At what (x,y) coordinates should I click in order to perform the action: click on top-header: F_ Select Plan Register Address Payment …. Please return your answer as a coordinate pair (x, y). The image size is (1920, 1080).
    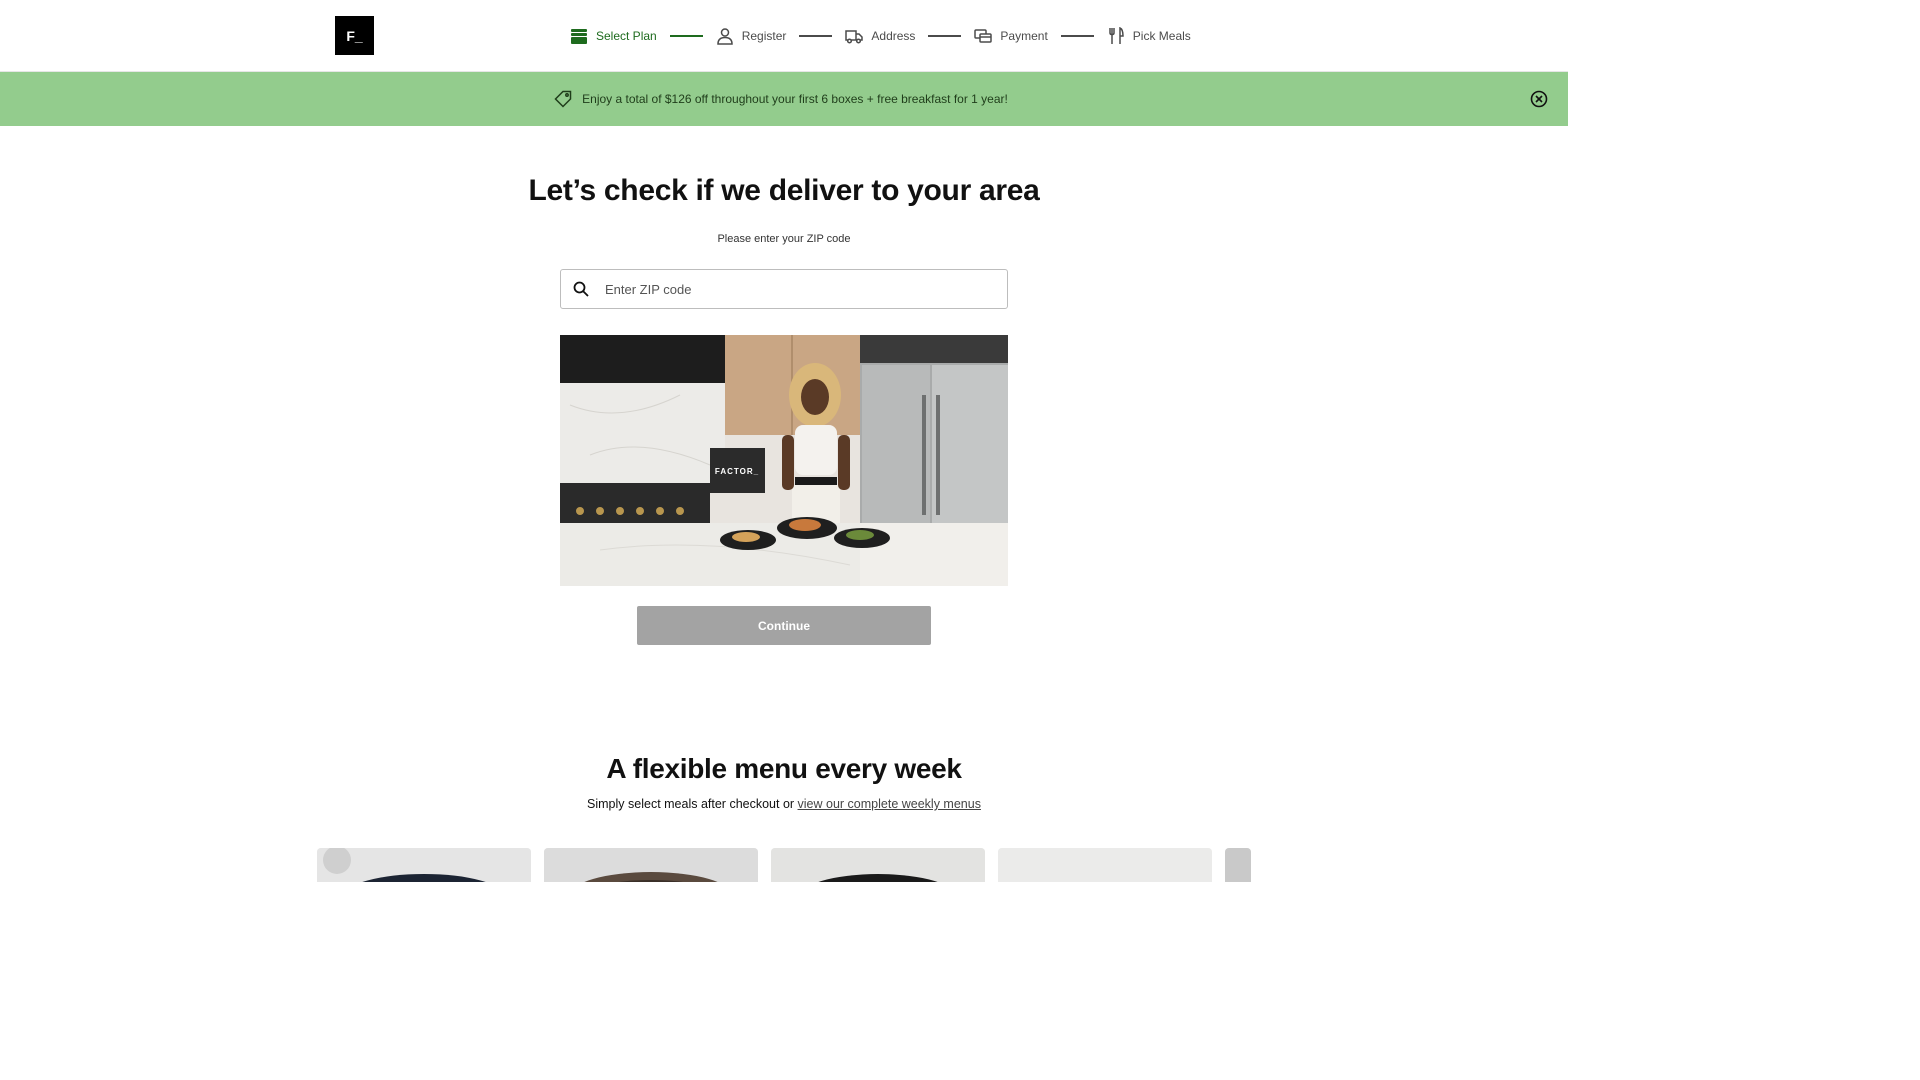
    Looking at the image, I should click on (784, 36).